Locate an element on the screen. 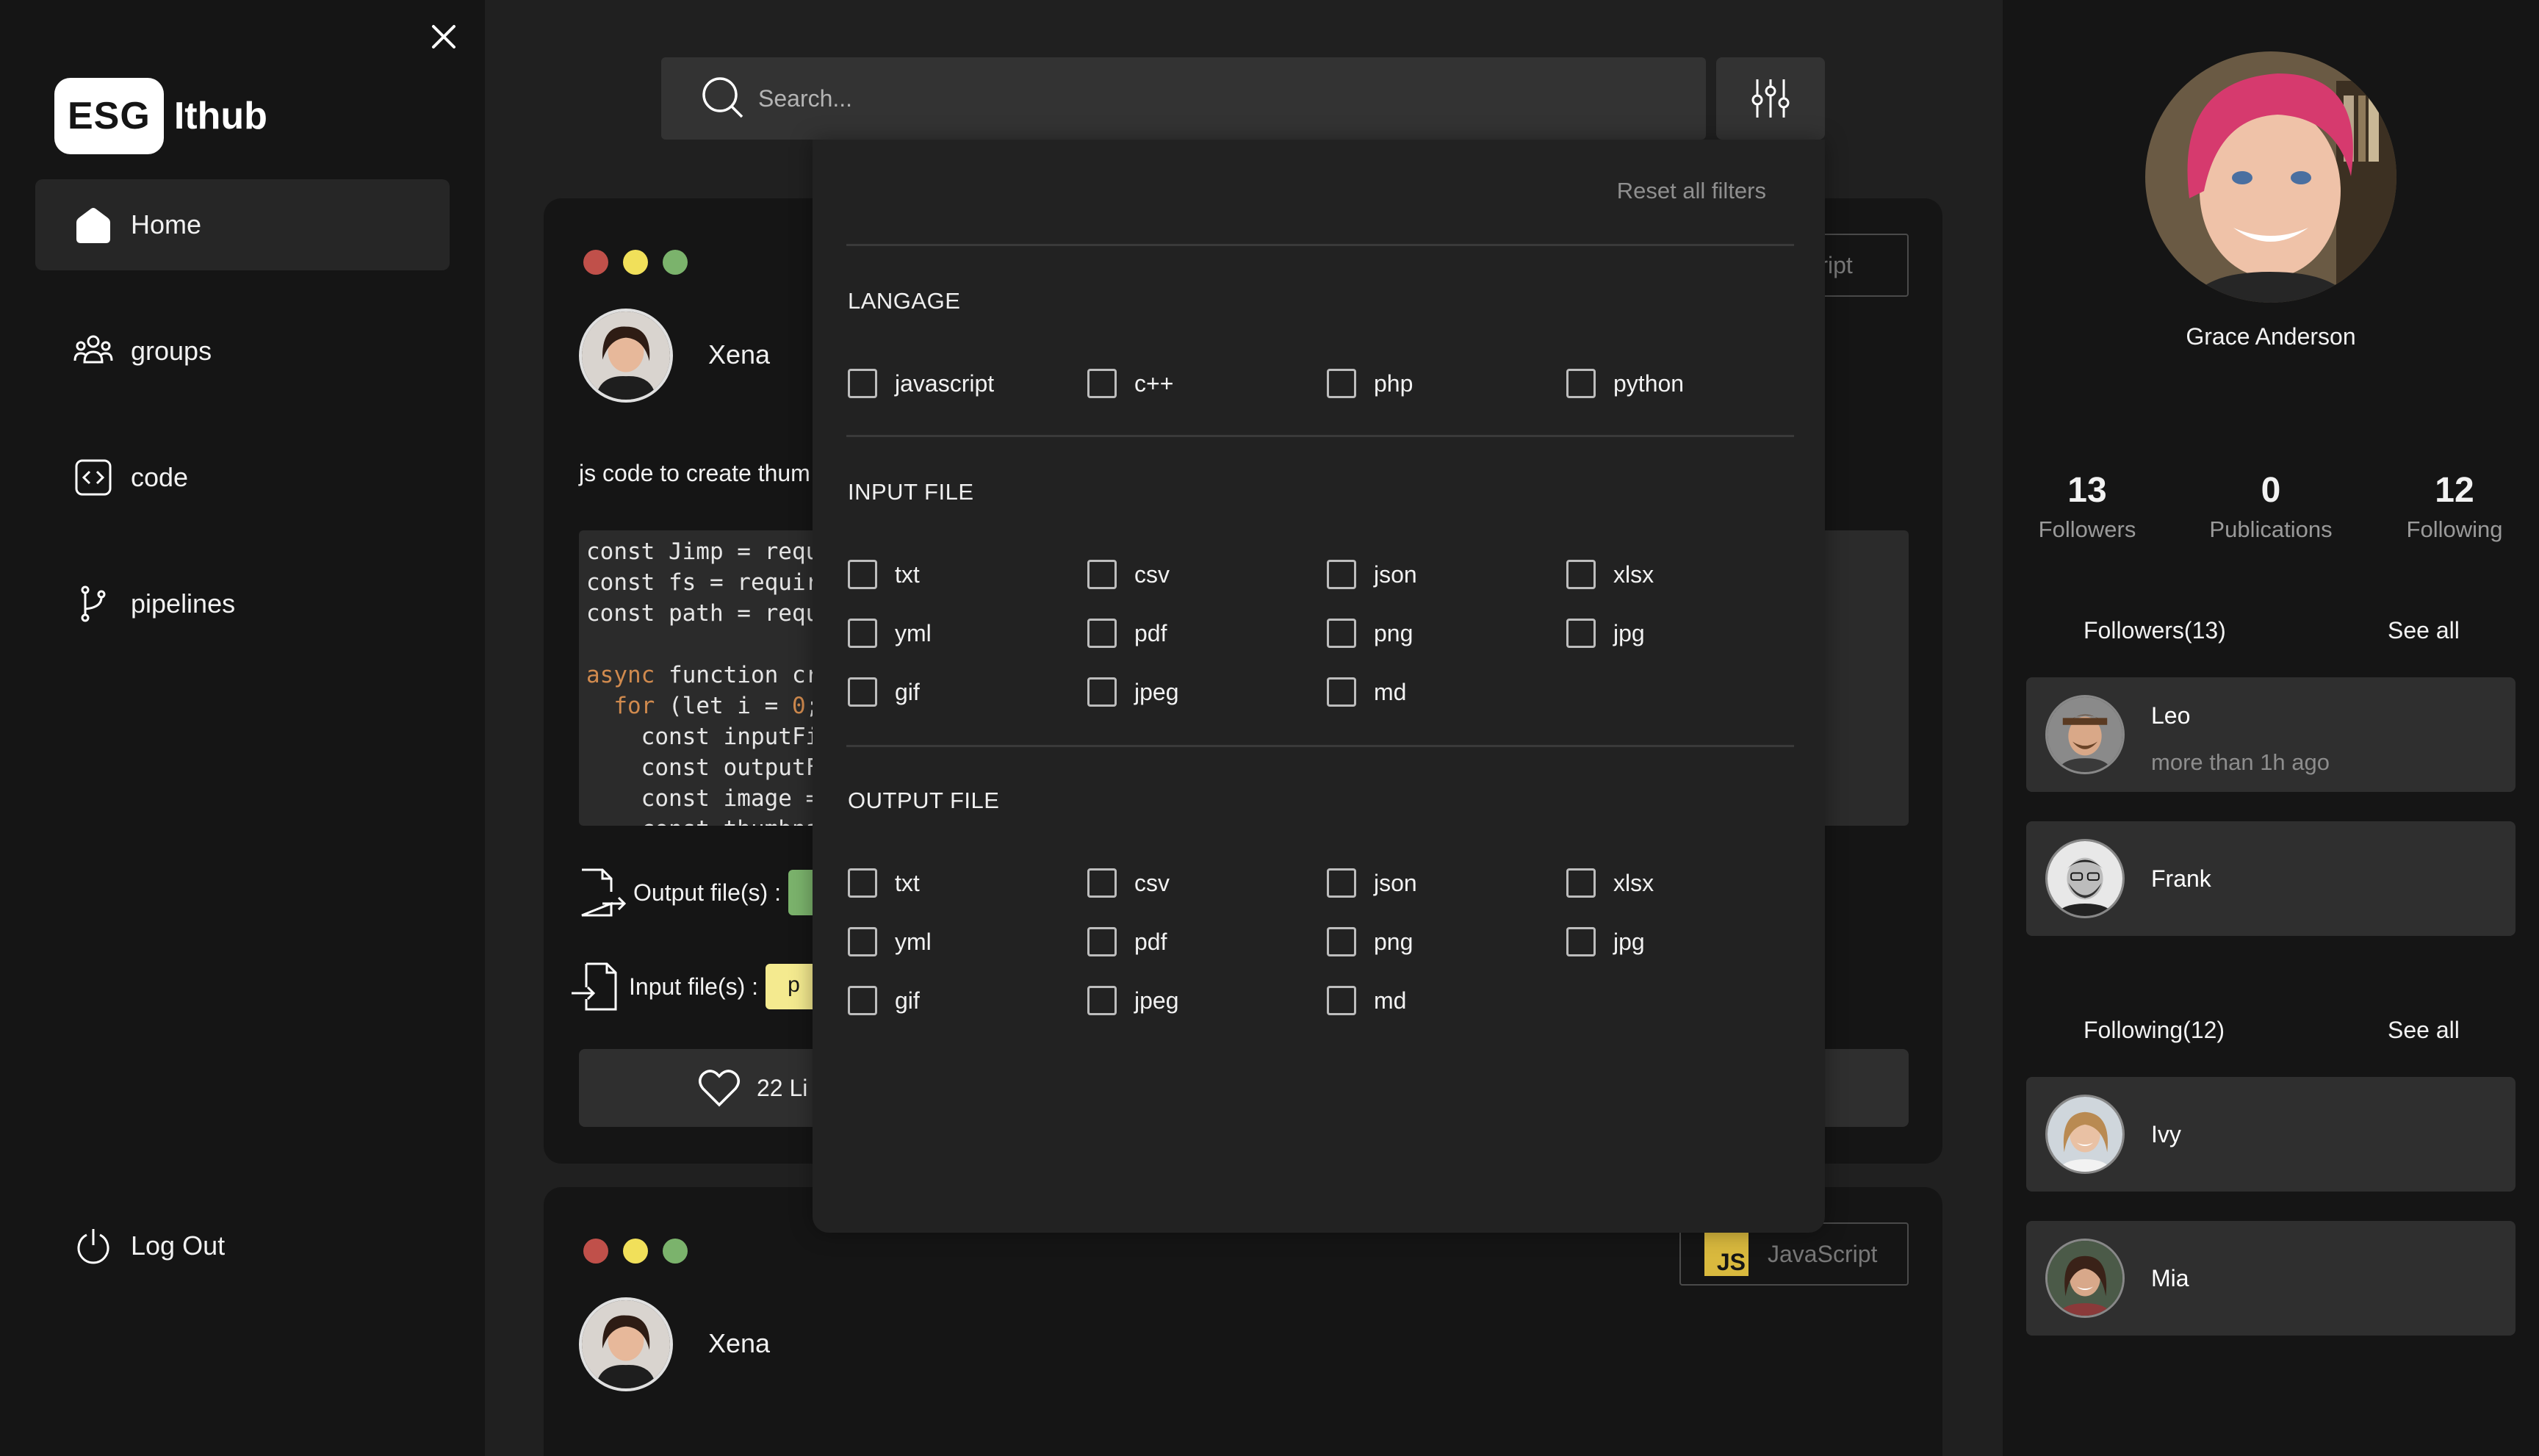 The width and height of the screenshot is (2539, 1456). code-icon is located at coordinates (93, 478).